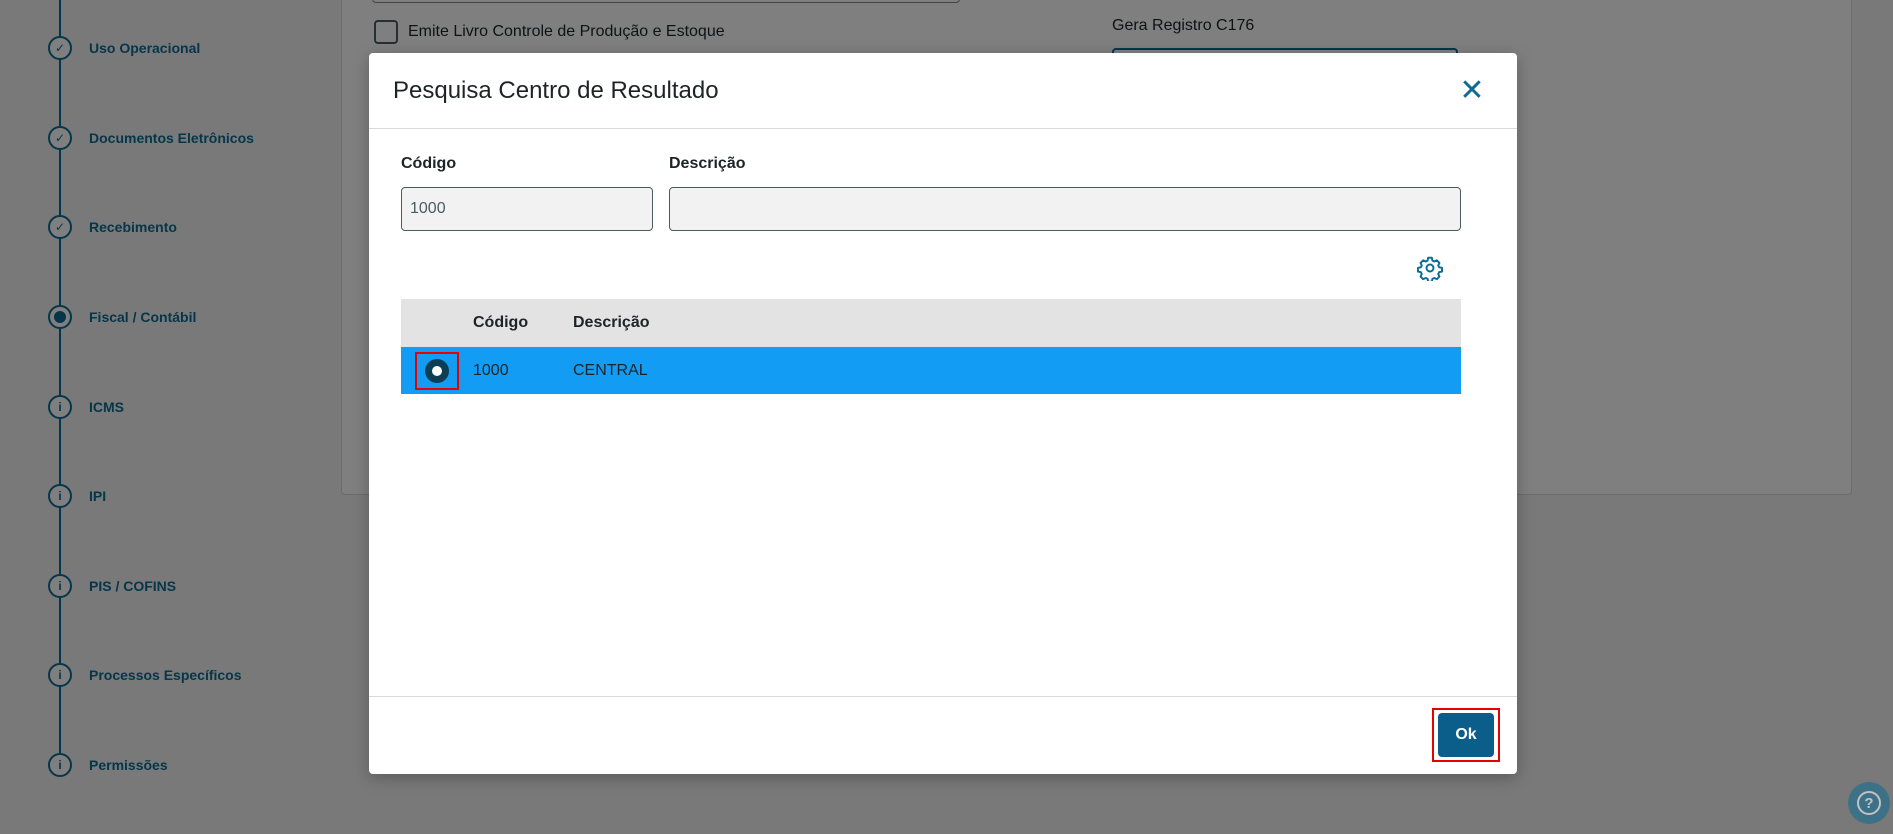  I want to click on gear-icon, so click(1430, 268).